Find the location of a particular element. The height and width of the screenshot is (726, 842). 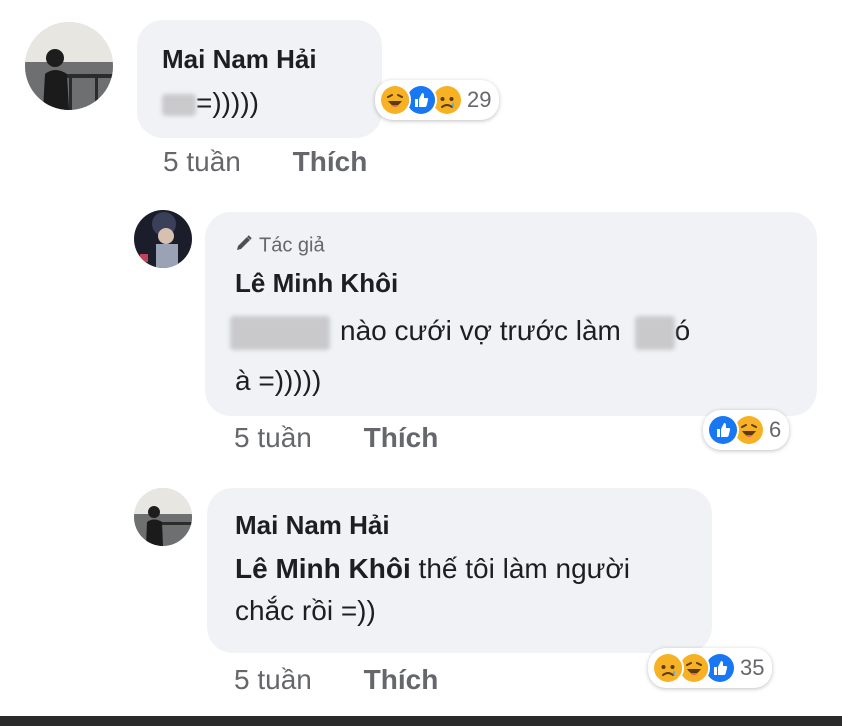

comment-text: nào cưới vợ trước làm ó is located at coordinates (460, 331).